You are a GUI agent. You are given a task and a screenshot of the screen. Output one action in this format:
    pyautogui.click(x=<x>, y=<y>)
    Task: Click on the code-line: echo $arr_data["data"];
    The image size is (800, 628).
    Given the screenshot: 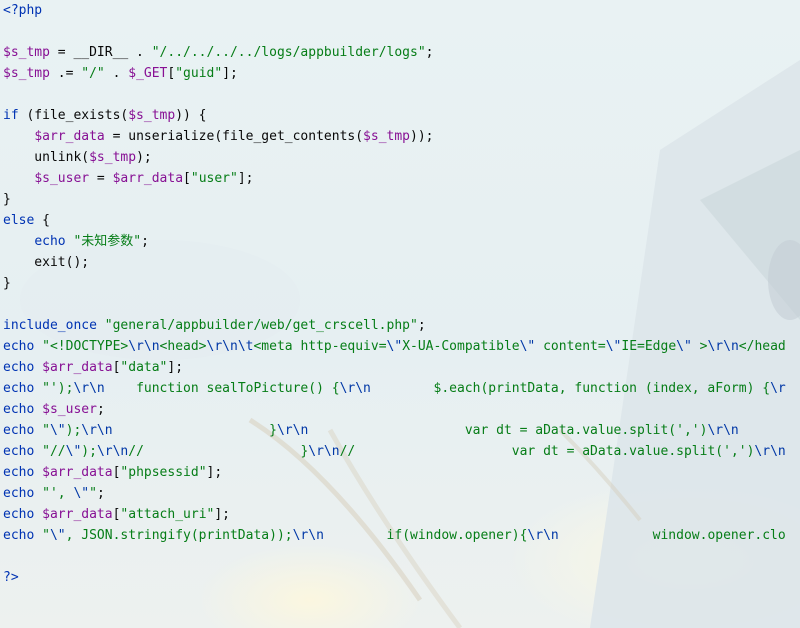 What is the action you would take?
    pyautogui.click(x=394, y=367)
    